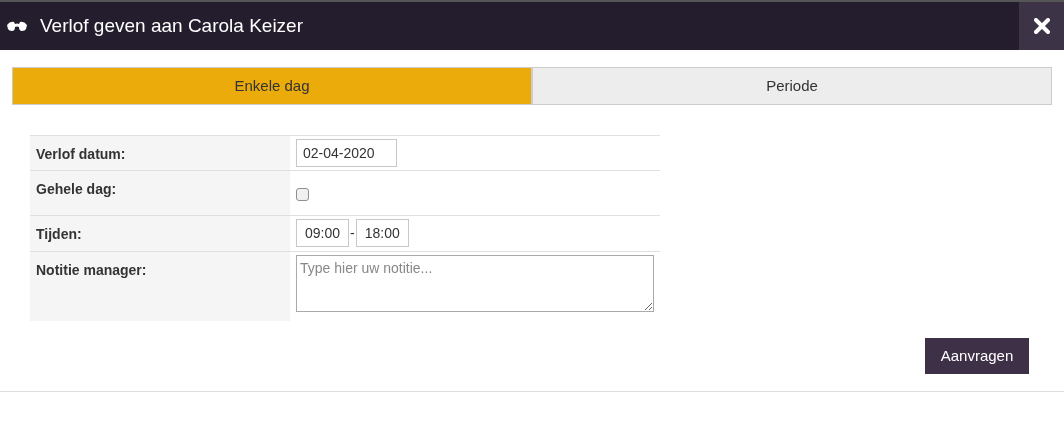  I want to click on window-title: Verlof geven aan Carola Keizer, so click(171, 25).